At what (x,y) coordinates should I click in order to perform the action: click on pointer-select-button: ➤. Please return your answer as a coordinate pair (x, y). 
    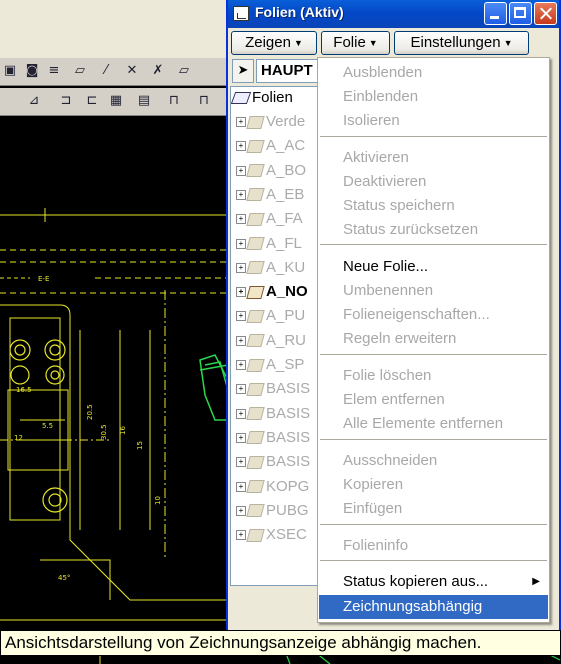
    Looking at the image, I should click on (243, 71).